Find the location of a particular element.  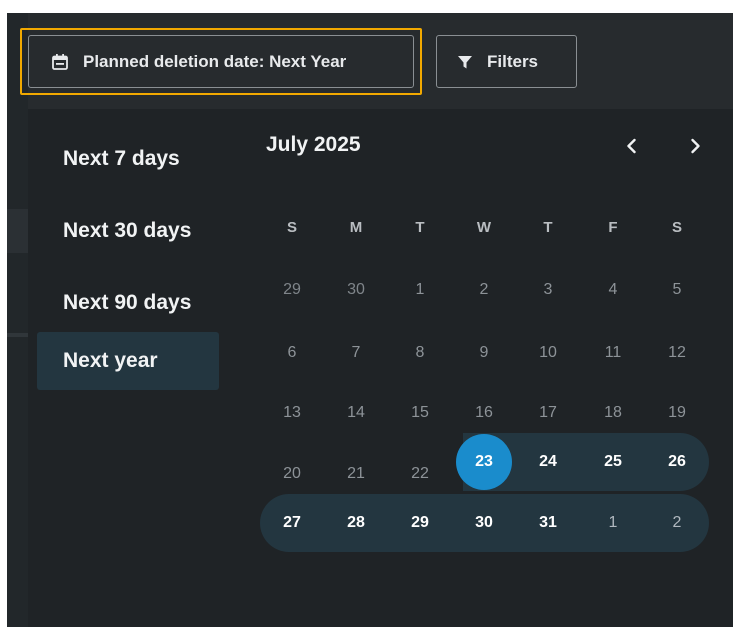

preset-next-7-days: Next 7 days is located at coordinates (128, 159).